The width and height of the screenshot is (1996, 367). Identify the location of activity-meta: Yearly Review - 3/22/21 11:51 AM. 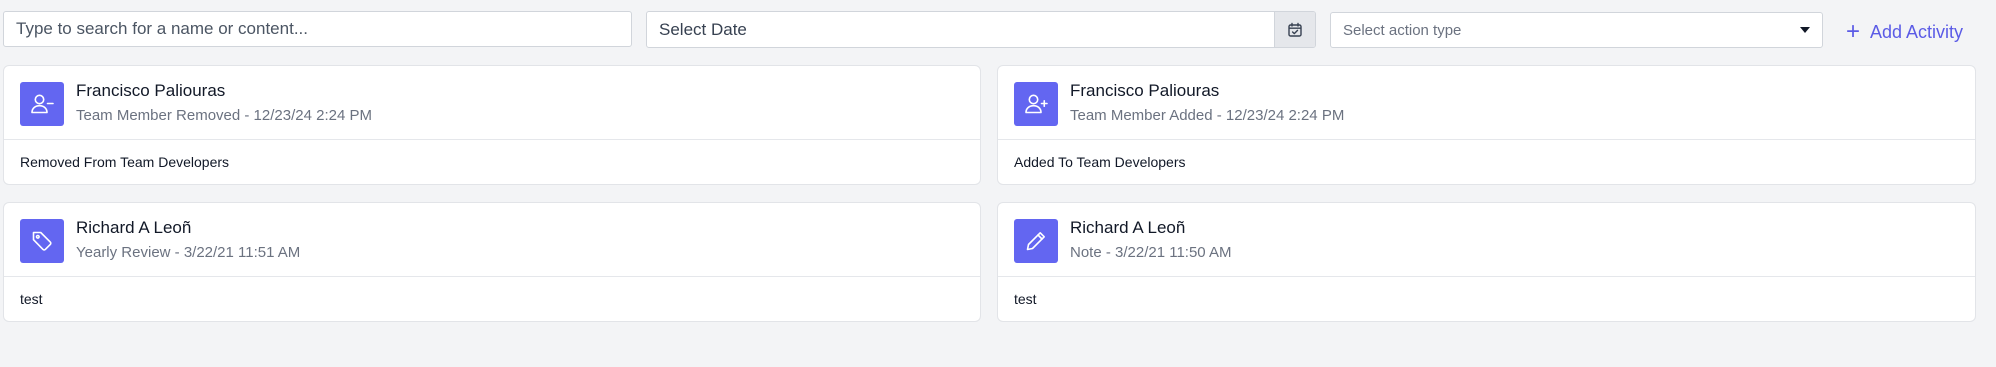
(188, 252).